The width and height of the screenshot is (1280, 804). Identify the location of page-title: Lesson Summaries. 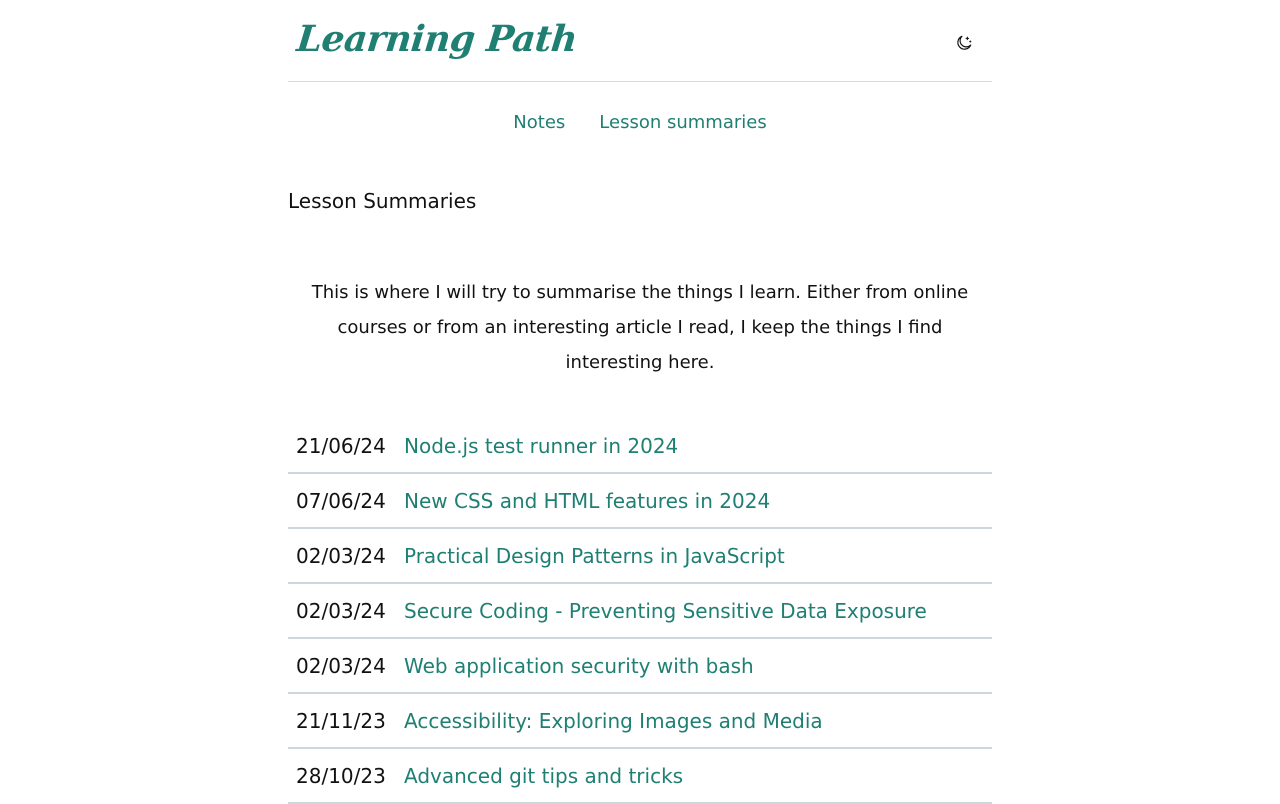
(382, 201).